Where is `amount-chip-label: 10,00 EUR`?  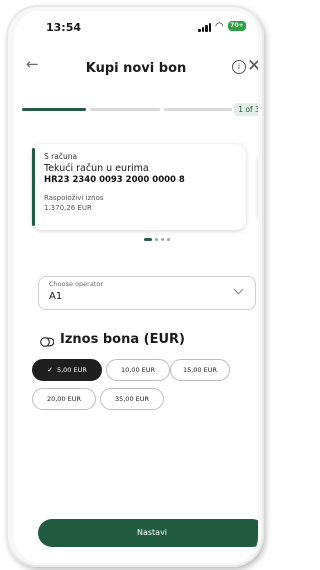
amount-chip-label: 10,00 EUR is located at coordinates (138, 370).